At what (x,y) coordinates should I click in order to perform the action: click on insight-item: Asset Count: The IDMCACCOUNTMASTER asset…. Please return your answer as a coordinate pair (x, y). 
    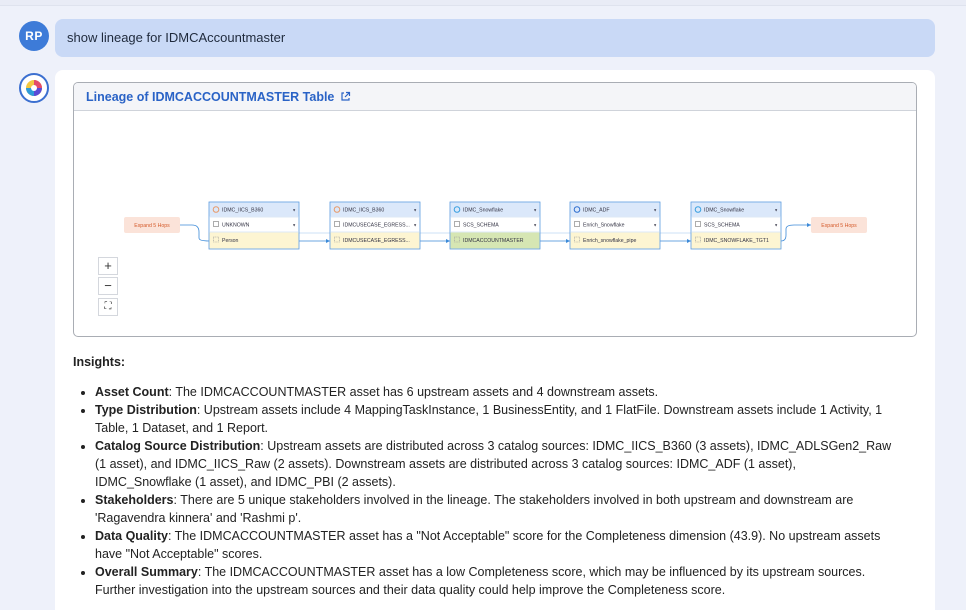
    Looking at the image, I should click on (494, 392).